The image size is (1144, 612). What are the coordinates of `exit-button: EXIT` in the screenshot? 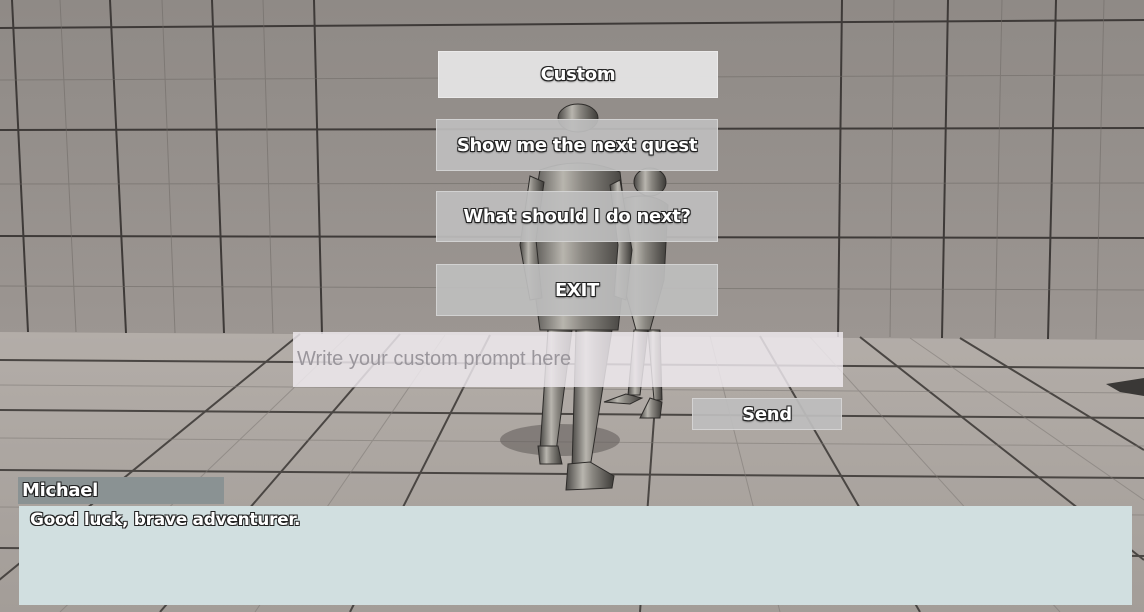 It's located at (577, 290).